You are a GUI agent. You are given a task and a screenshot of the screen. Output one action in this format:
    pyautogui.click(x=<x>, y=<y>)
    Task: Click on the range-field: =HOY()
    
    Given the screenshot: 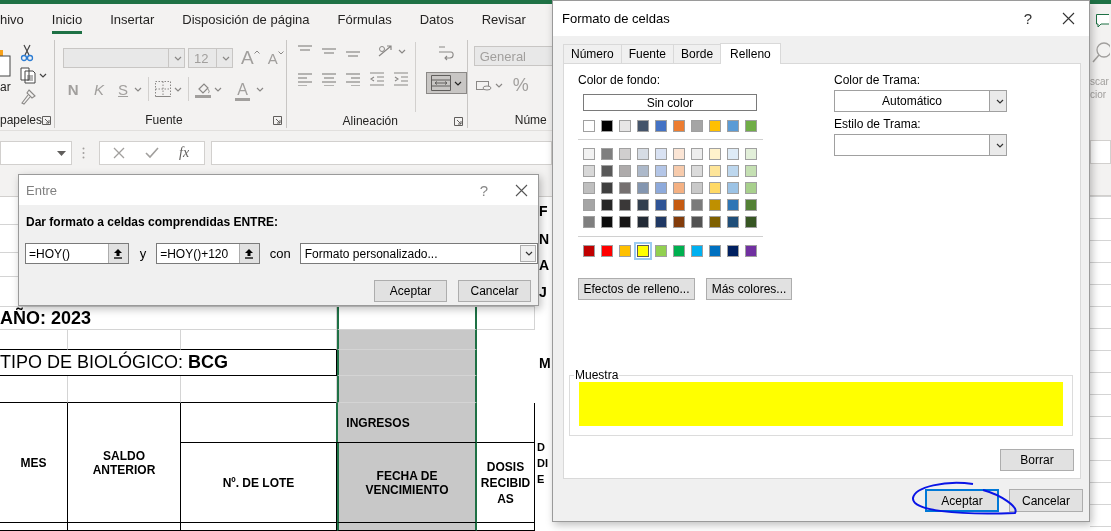 What is the action you would take?
    pyautogui.click(x=77, y=253)
    